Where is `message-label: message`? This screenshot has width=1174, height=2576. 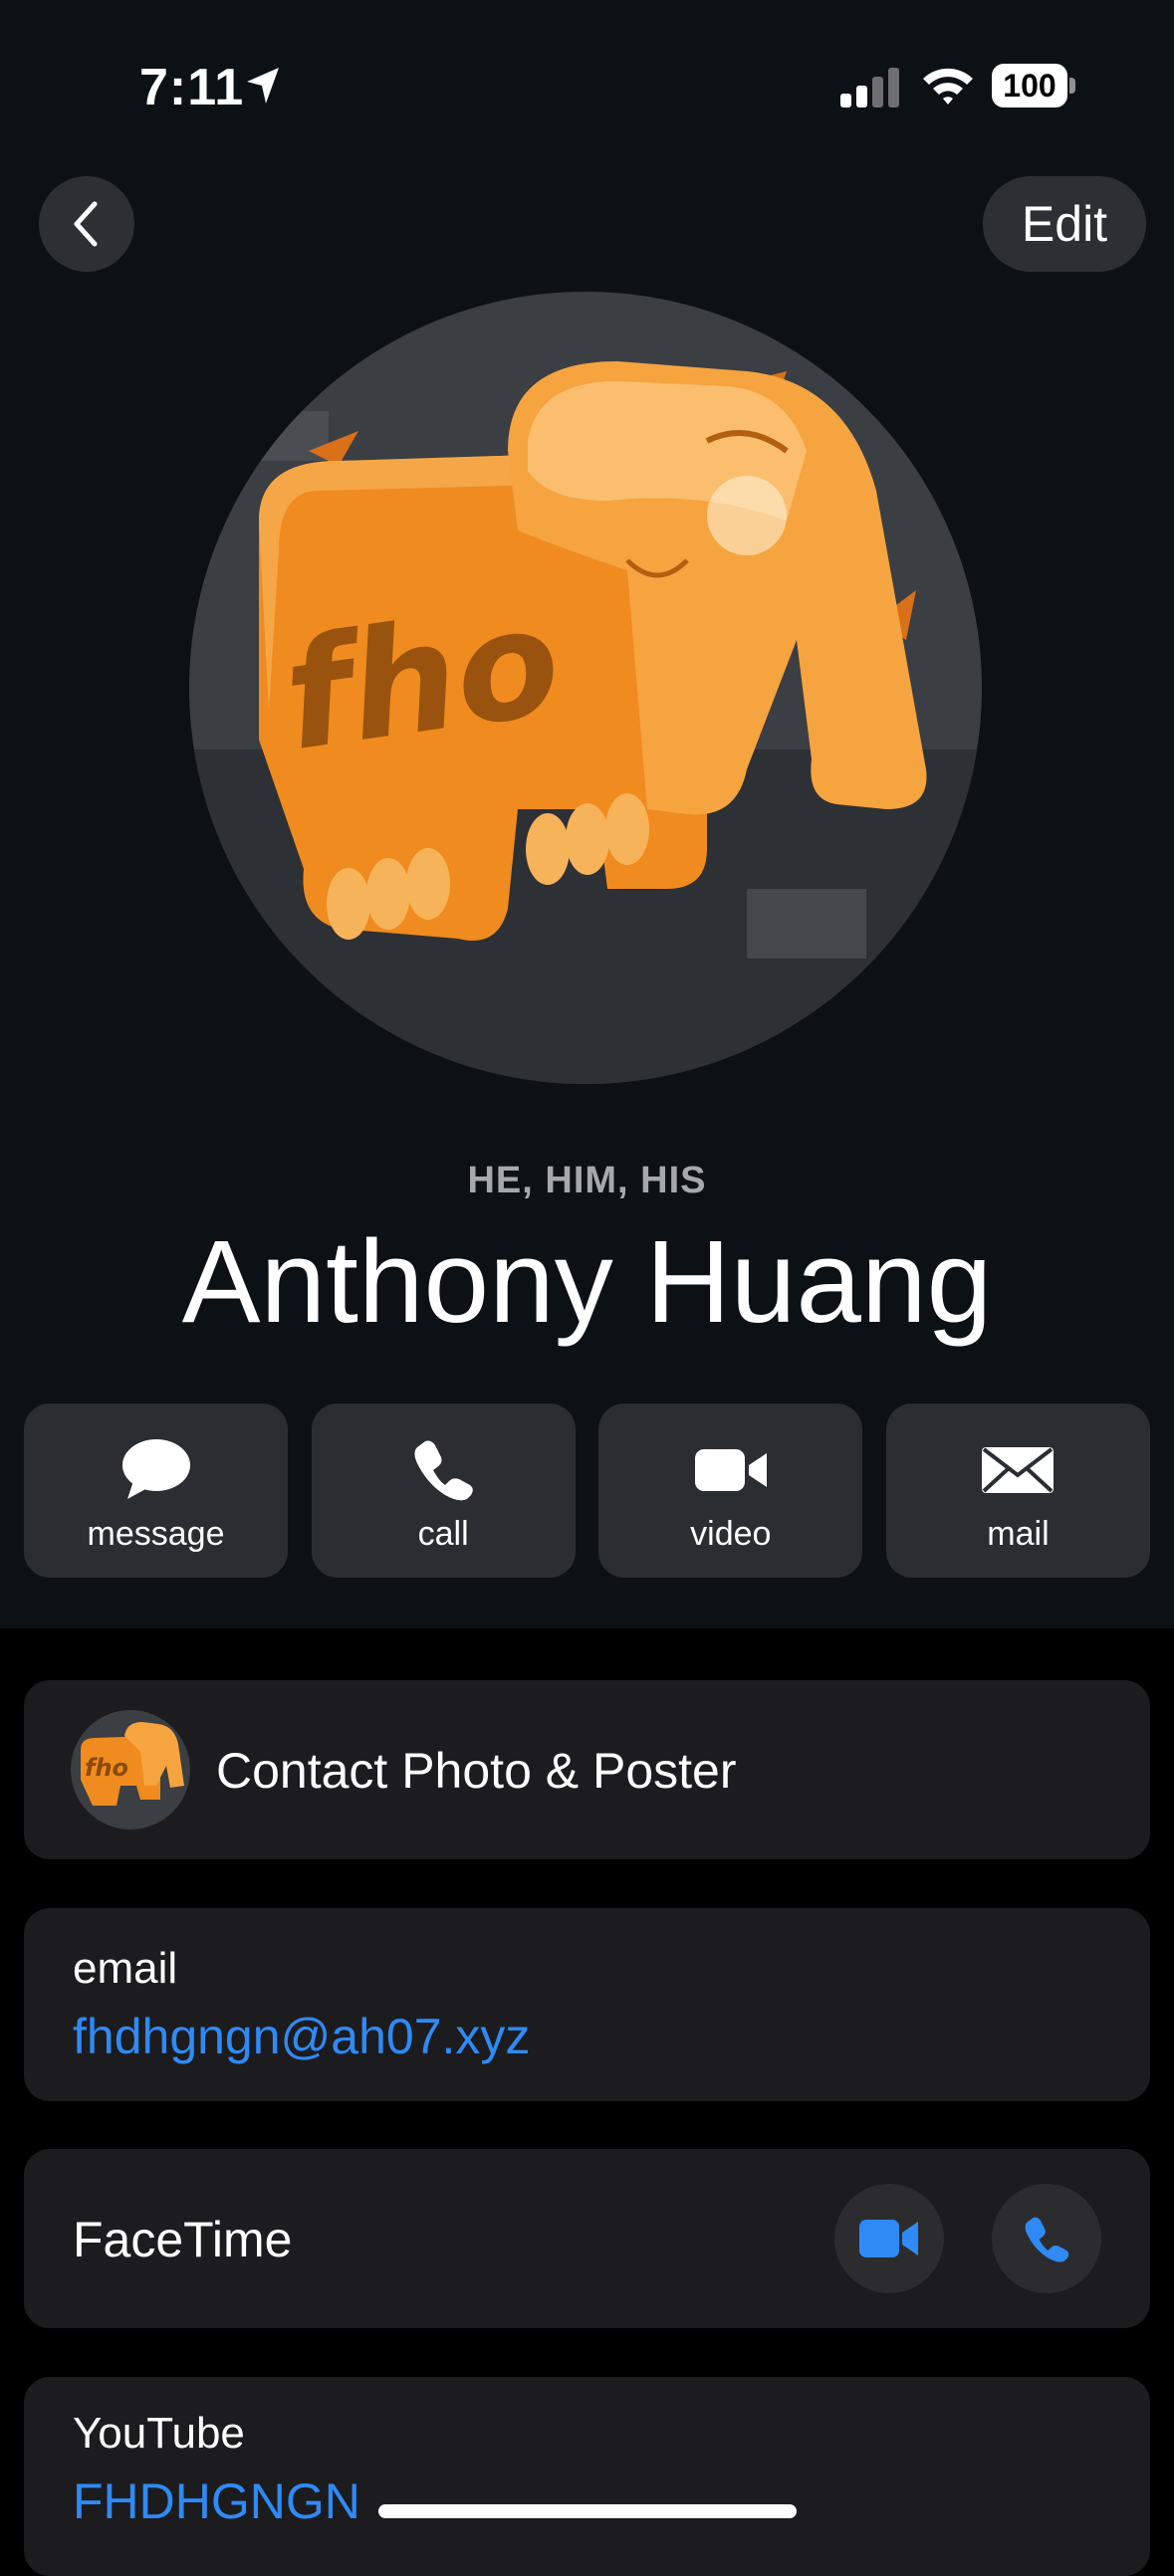 message-label: message is located at coordinates (156, 1534).